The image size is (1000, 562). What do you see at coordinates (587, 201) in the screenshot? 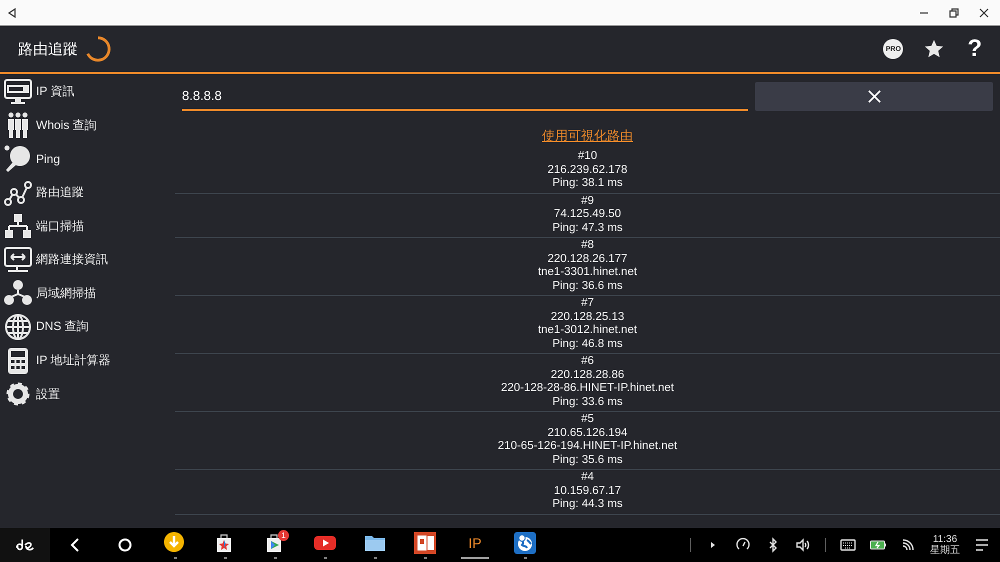
I see `hop-number: #9` at bounding box center [587, 201].